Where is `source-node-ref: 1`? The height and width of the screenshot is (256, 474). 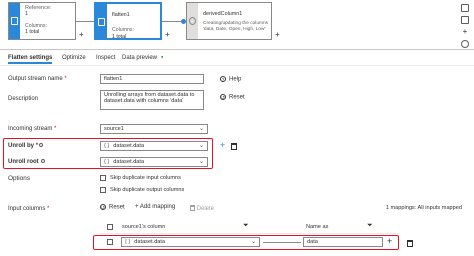
source-node-ref: 1 is located at coordinates (26, 14).